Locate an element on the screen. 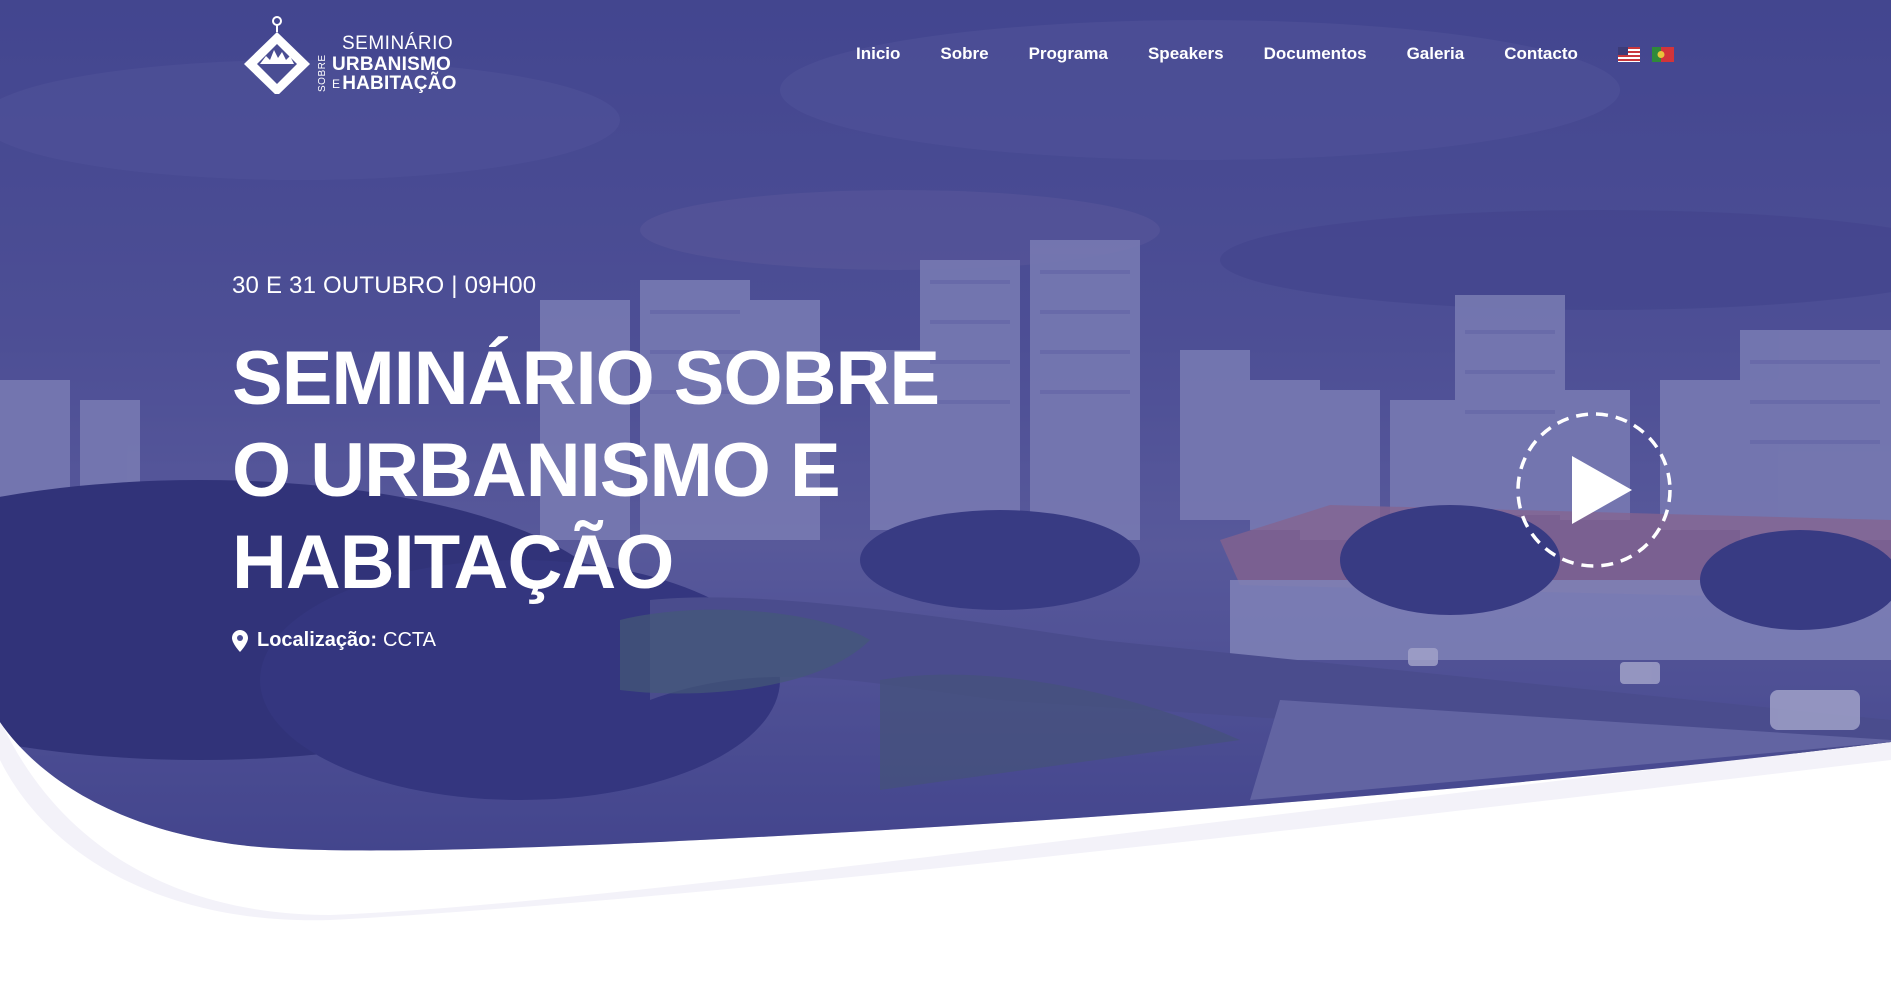  logo-e-text: E is located at coordinates (336, 83).